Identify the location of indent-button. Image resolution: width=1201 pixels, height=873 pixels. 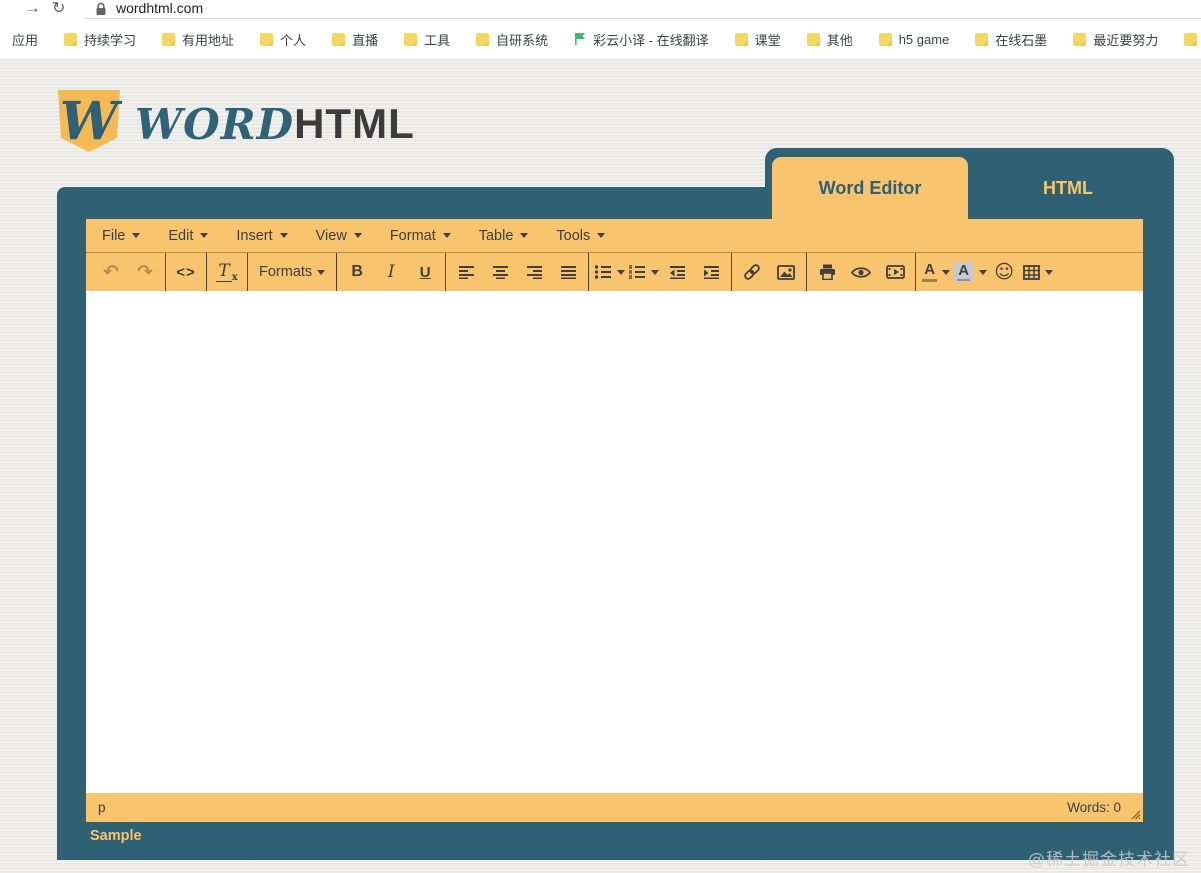
(711, 272).